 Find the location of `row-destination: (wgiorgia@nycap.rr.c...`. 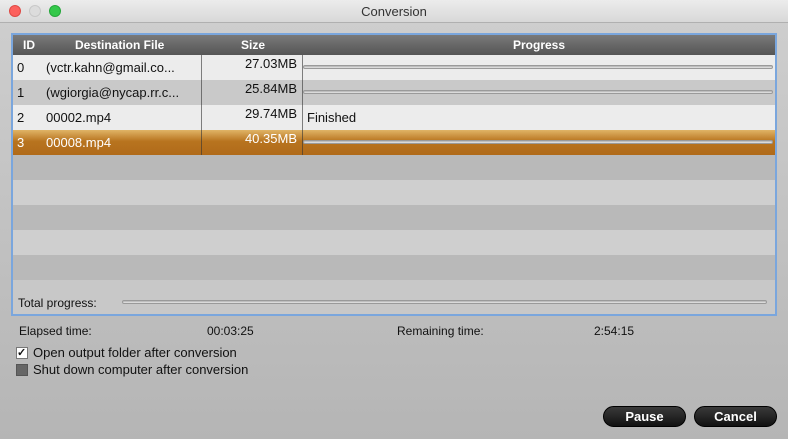

row-destination: (wgiorgia@nycap.rr.c... is located at coordinates (113, 92).